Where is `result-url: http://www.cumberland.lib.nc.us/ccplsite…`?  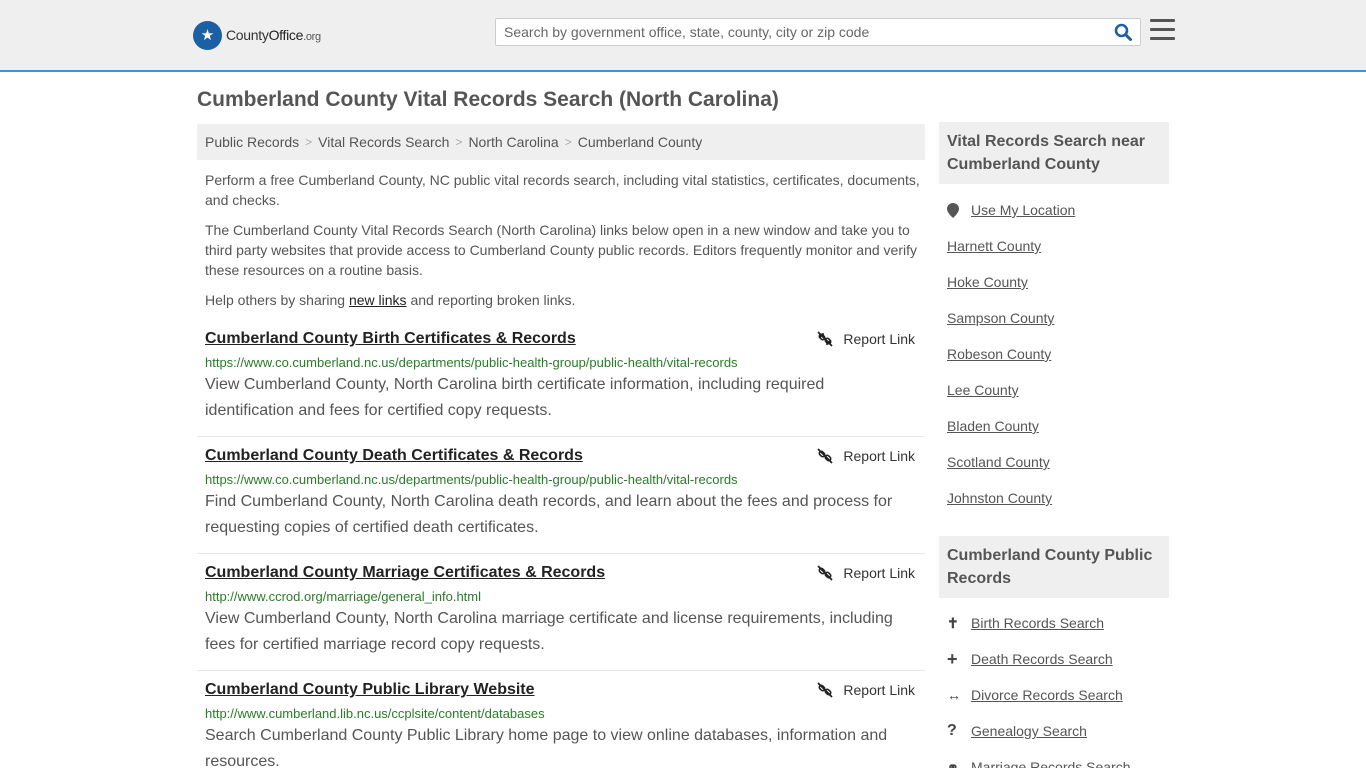 result-url: http://www.cumberland.lib.nc.us/ccplsite… is located at coordinates (375, 713).